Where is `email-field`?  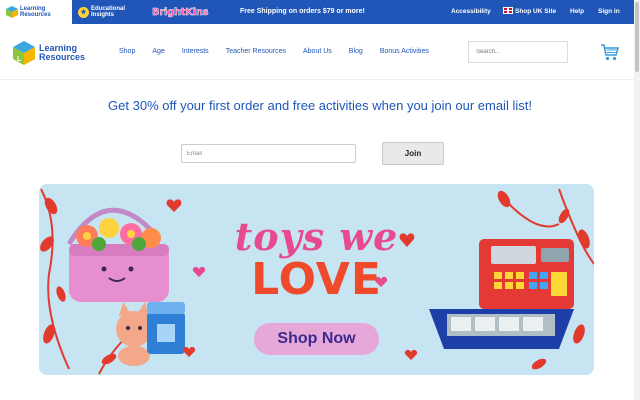
email-field is located at coordinates (268, 153).